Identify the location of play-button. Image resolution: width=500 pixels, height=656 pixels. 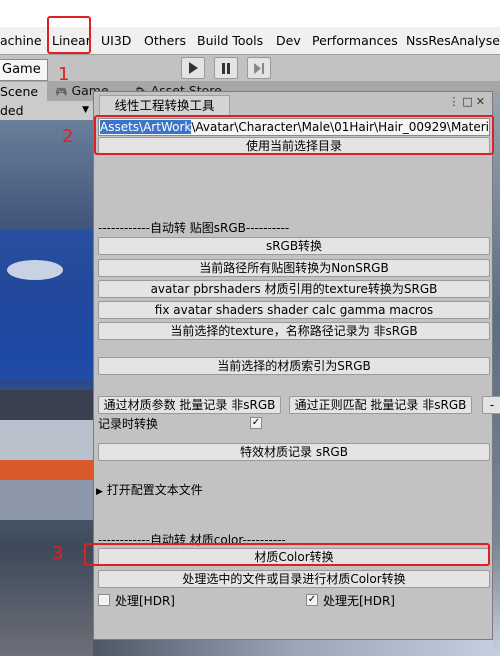
(193, 68).